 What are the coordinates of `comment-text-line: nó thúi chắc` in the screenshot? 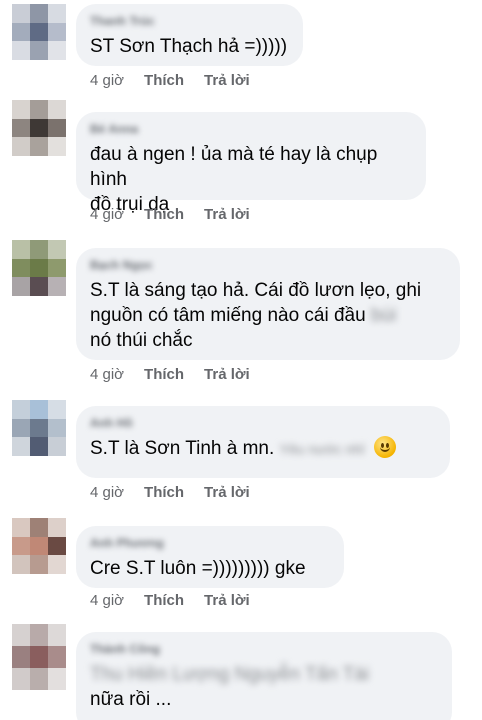 It's located at (141, 340).